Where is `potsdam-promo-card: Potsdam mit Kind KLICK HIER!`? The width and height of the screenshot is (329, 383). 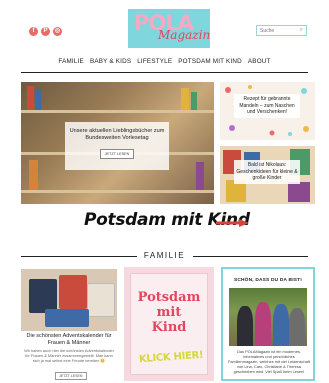 potsdam-promo-card: Potsdam mit Kind KLICK HIER! is located at coordinates (169, 324).